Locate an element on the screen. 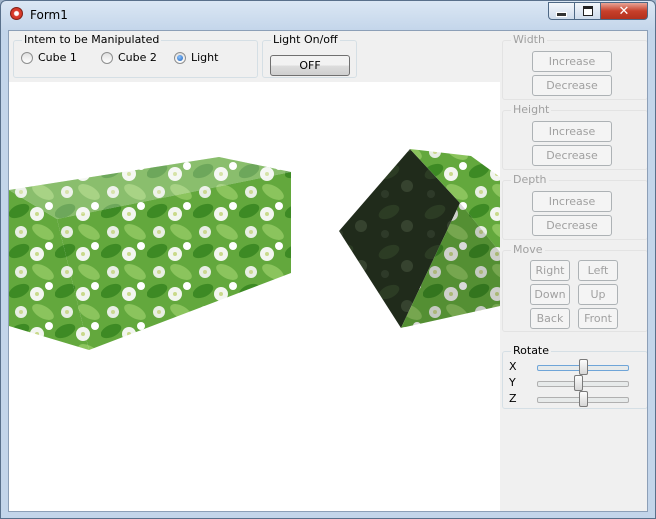 The height and width of the screenshot is (519, 656). maximize-icon is located at coordinates (587, 11).